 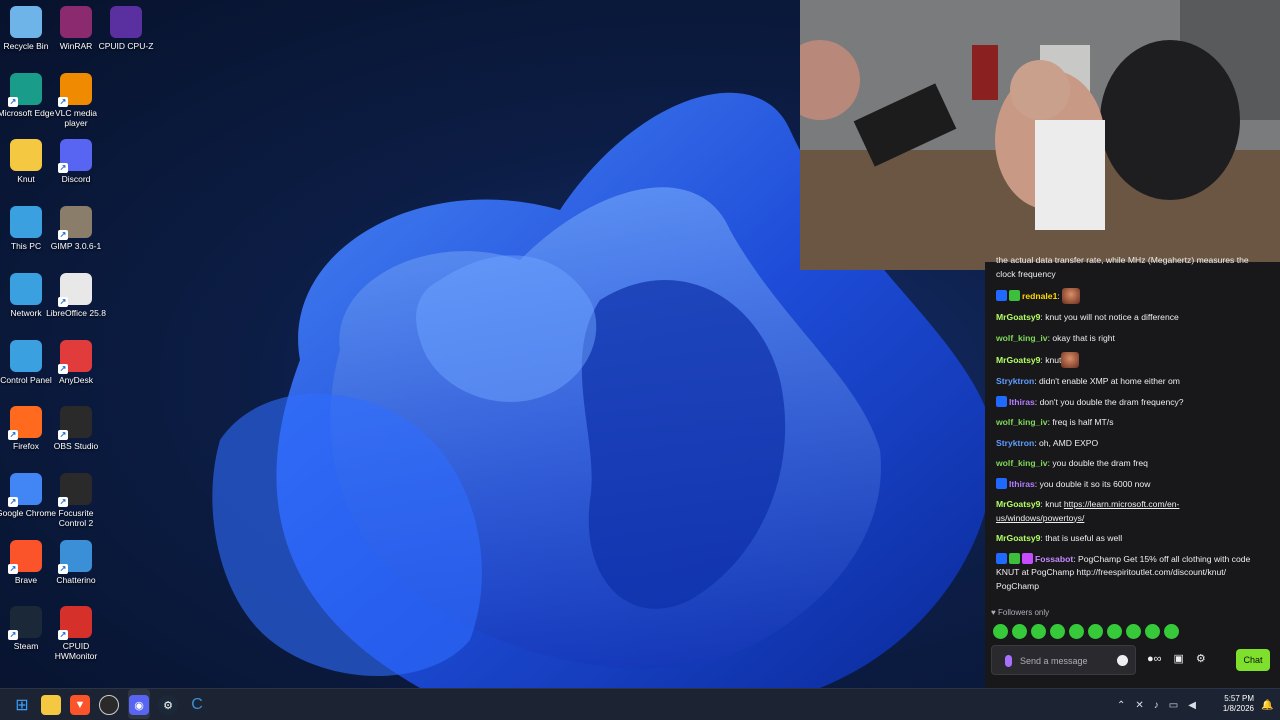 I want to click on desktop-shortcut: Network, so click(x=26, y=295).